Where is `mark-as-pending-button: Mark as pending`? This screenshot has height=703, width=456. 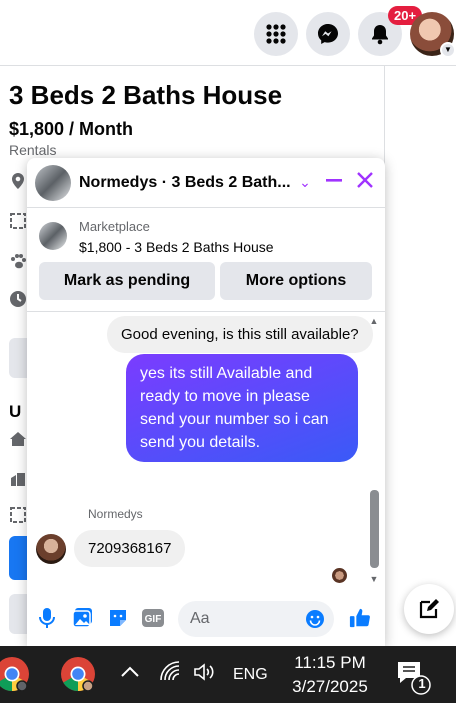 mark-as-pending-button: Mark as pending is located at coordinates (127, 281).